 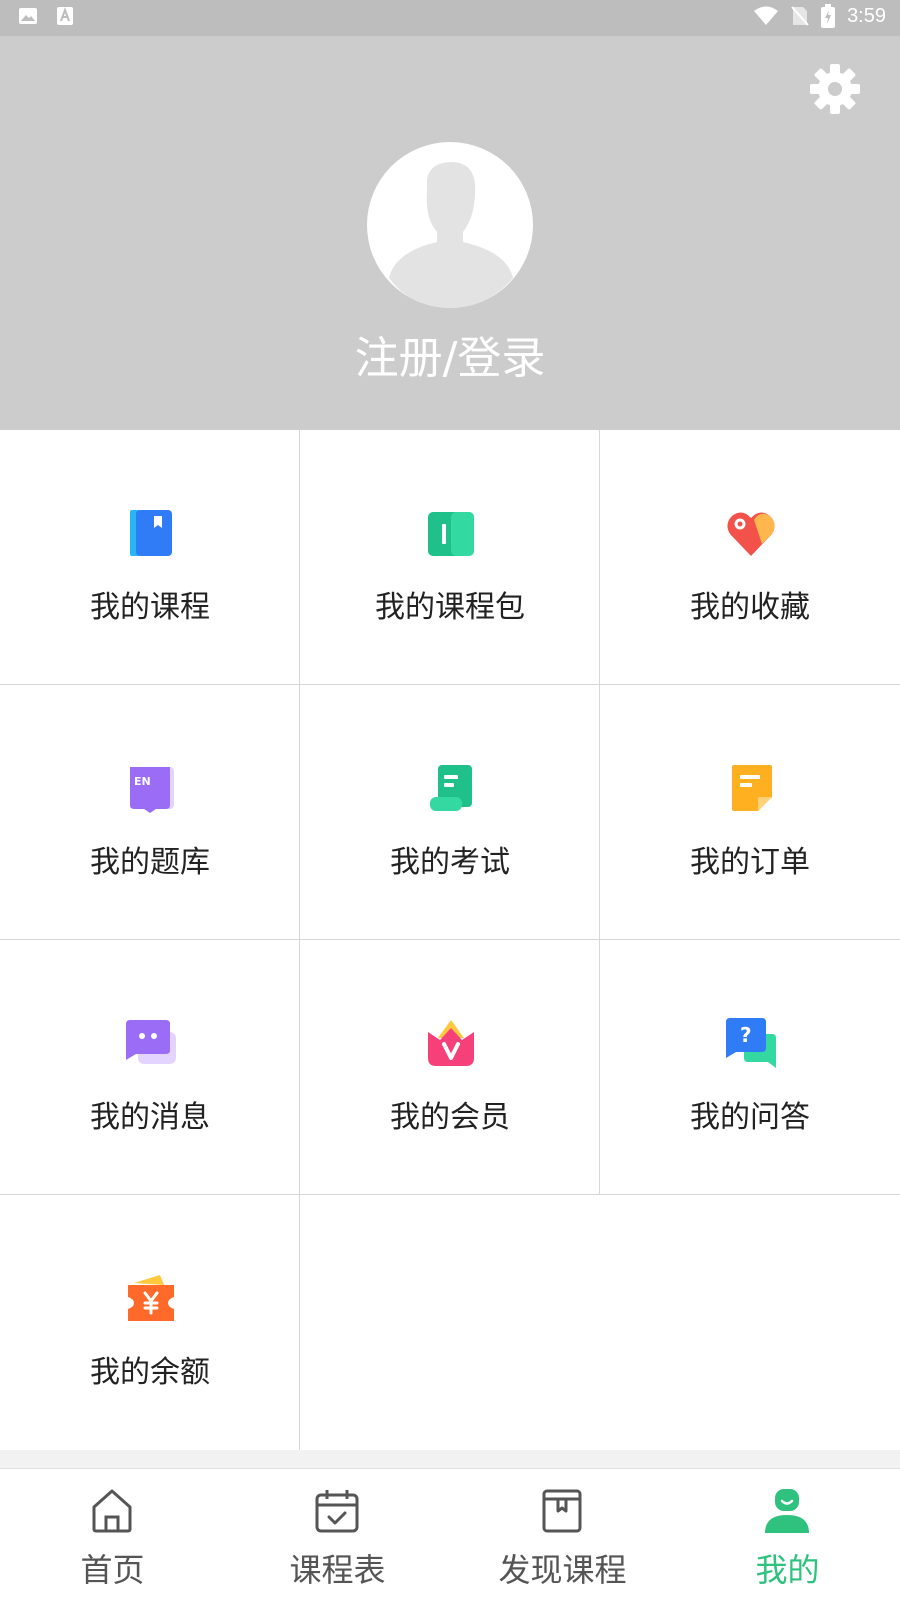 What do you see at coordinates (65, 16) in the screenshot?
I see `font-notification-icon` at bounding box center [65, 16].